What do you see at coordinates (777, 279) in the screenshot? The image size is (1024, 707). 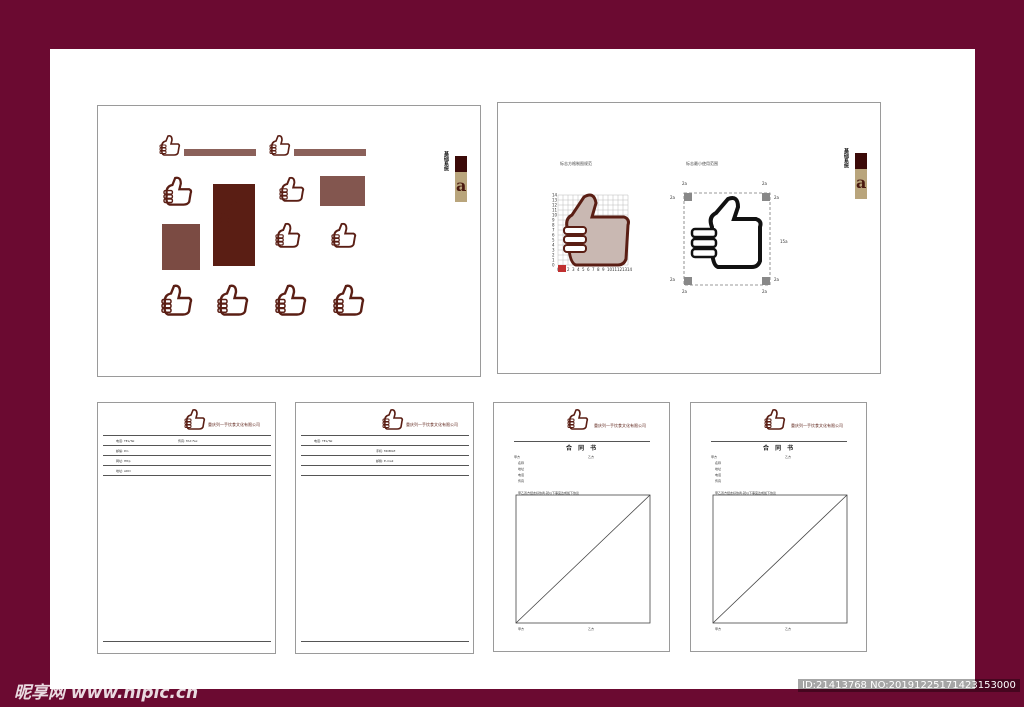 I see `corner-label-br: 2a` at bounding box center [777, 279].